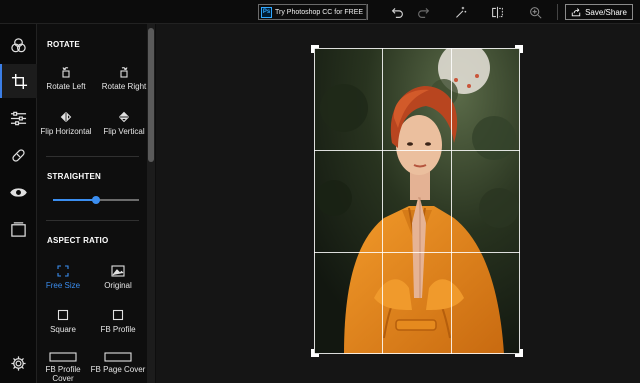 The image size is (640, 383). I want to click on rail-item-heal, so click(18, 155).